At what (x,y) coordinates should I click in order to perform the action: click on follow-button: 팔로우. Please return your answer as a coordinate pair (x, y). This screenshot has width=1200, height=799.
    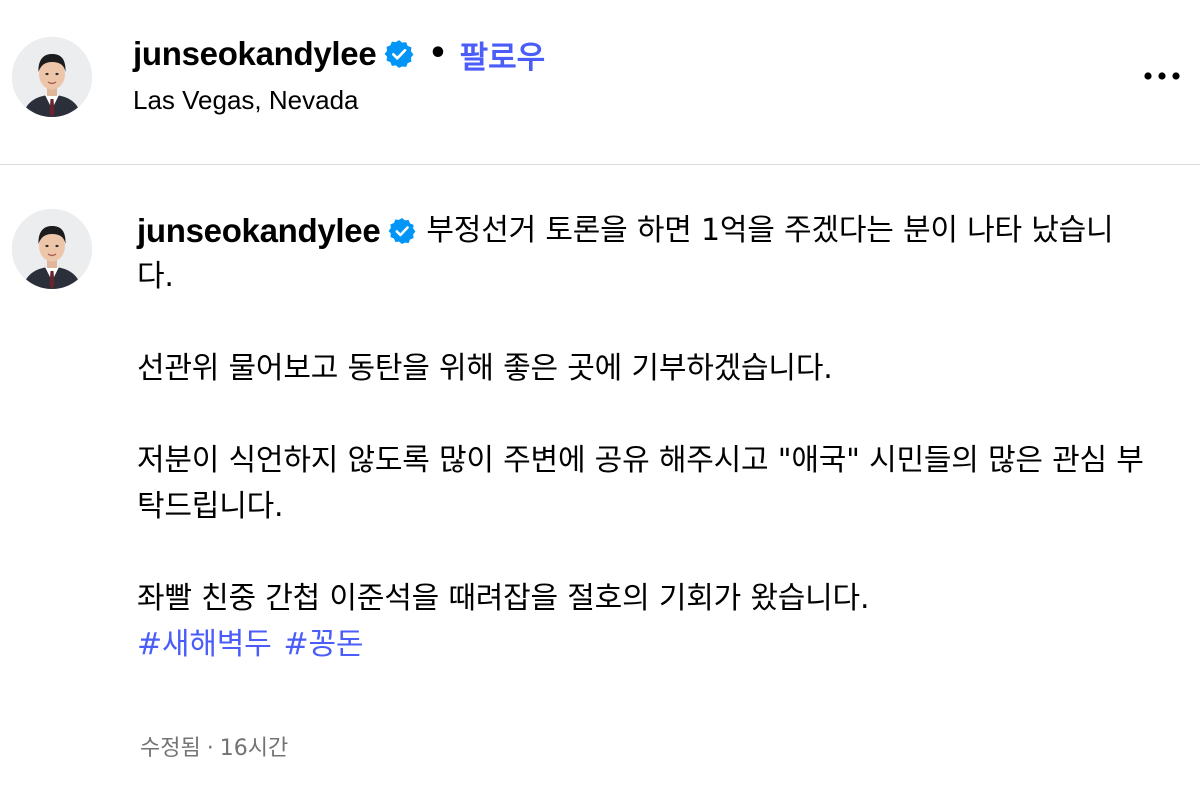
    Looking at the image, I should click on (503, 54).